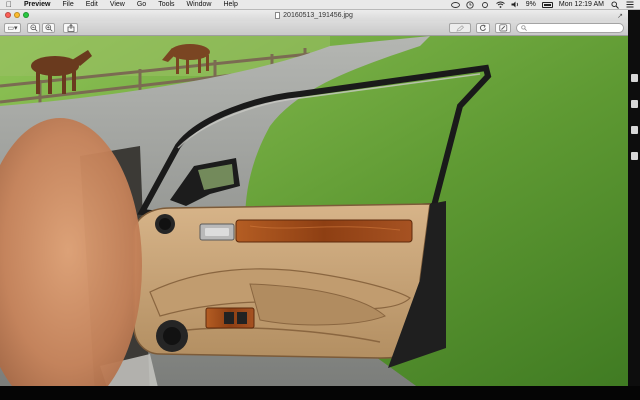 The width and height of the screenshot is (640, 400). I want to click on sidebar-icon: ▭▾, so click(12, 28).